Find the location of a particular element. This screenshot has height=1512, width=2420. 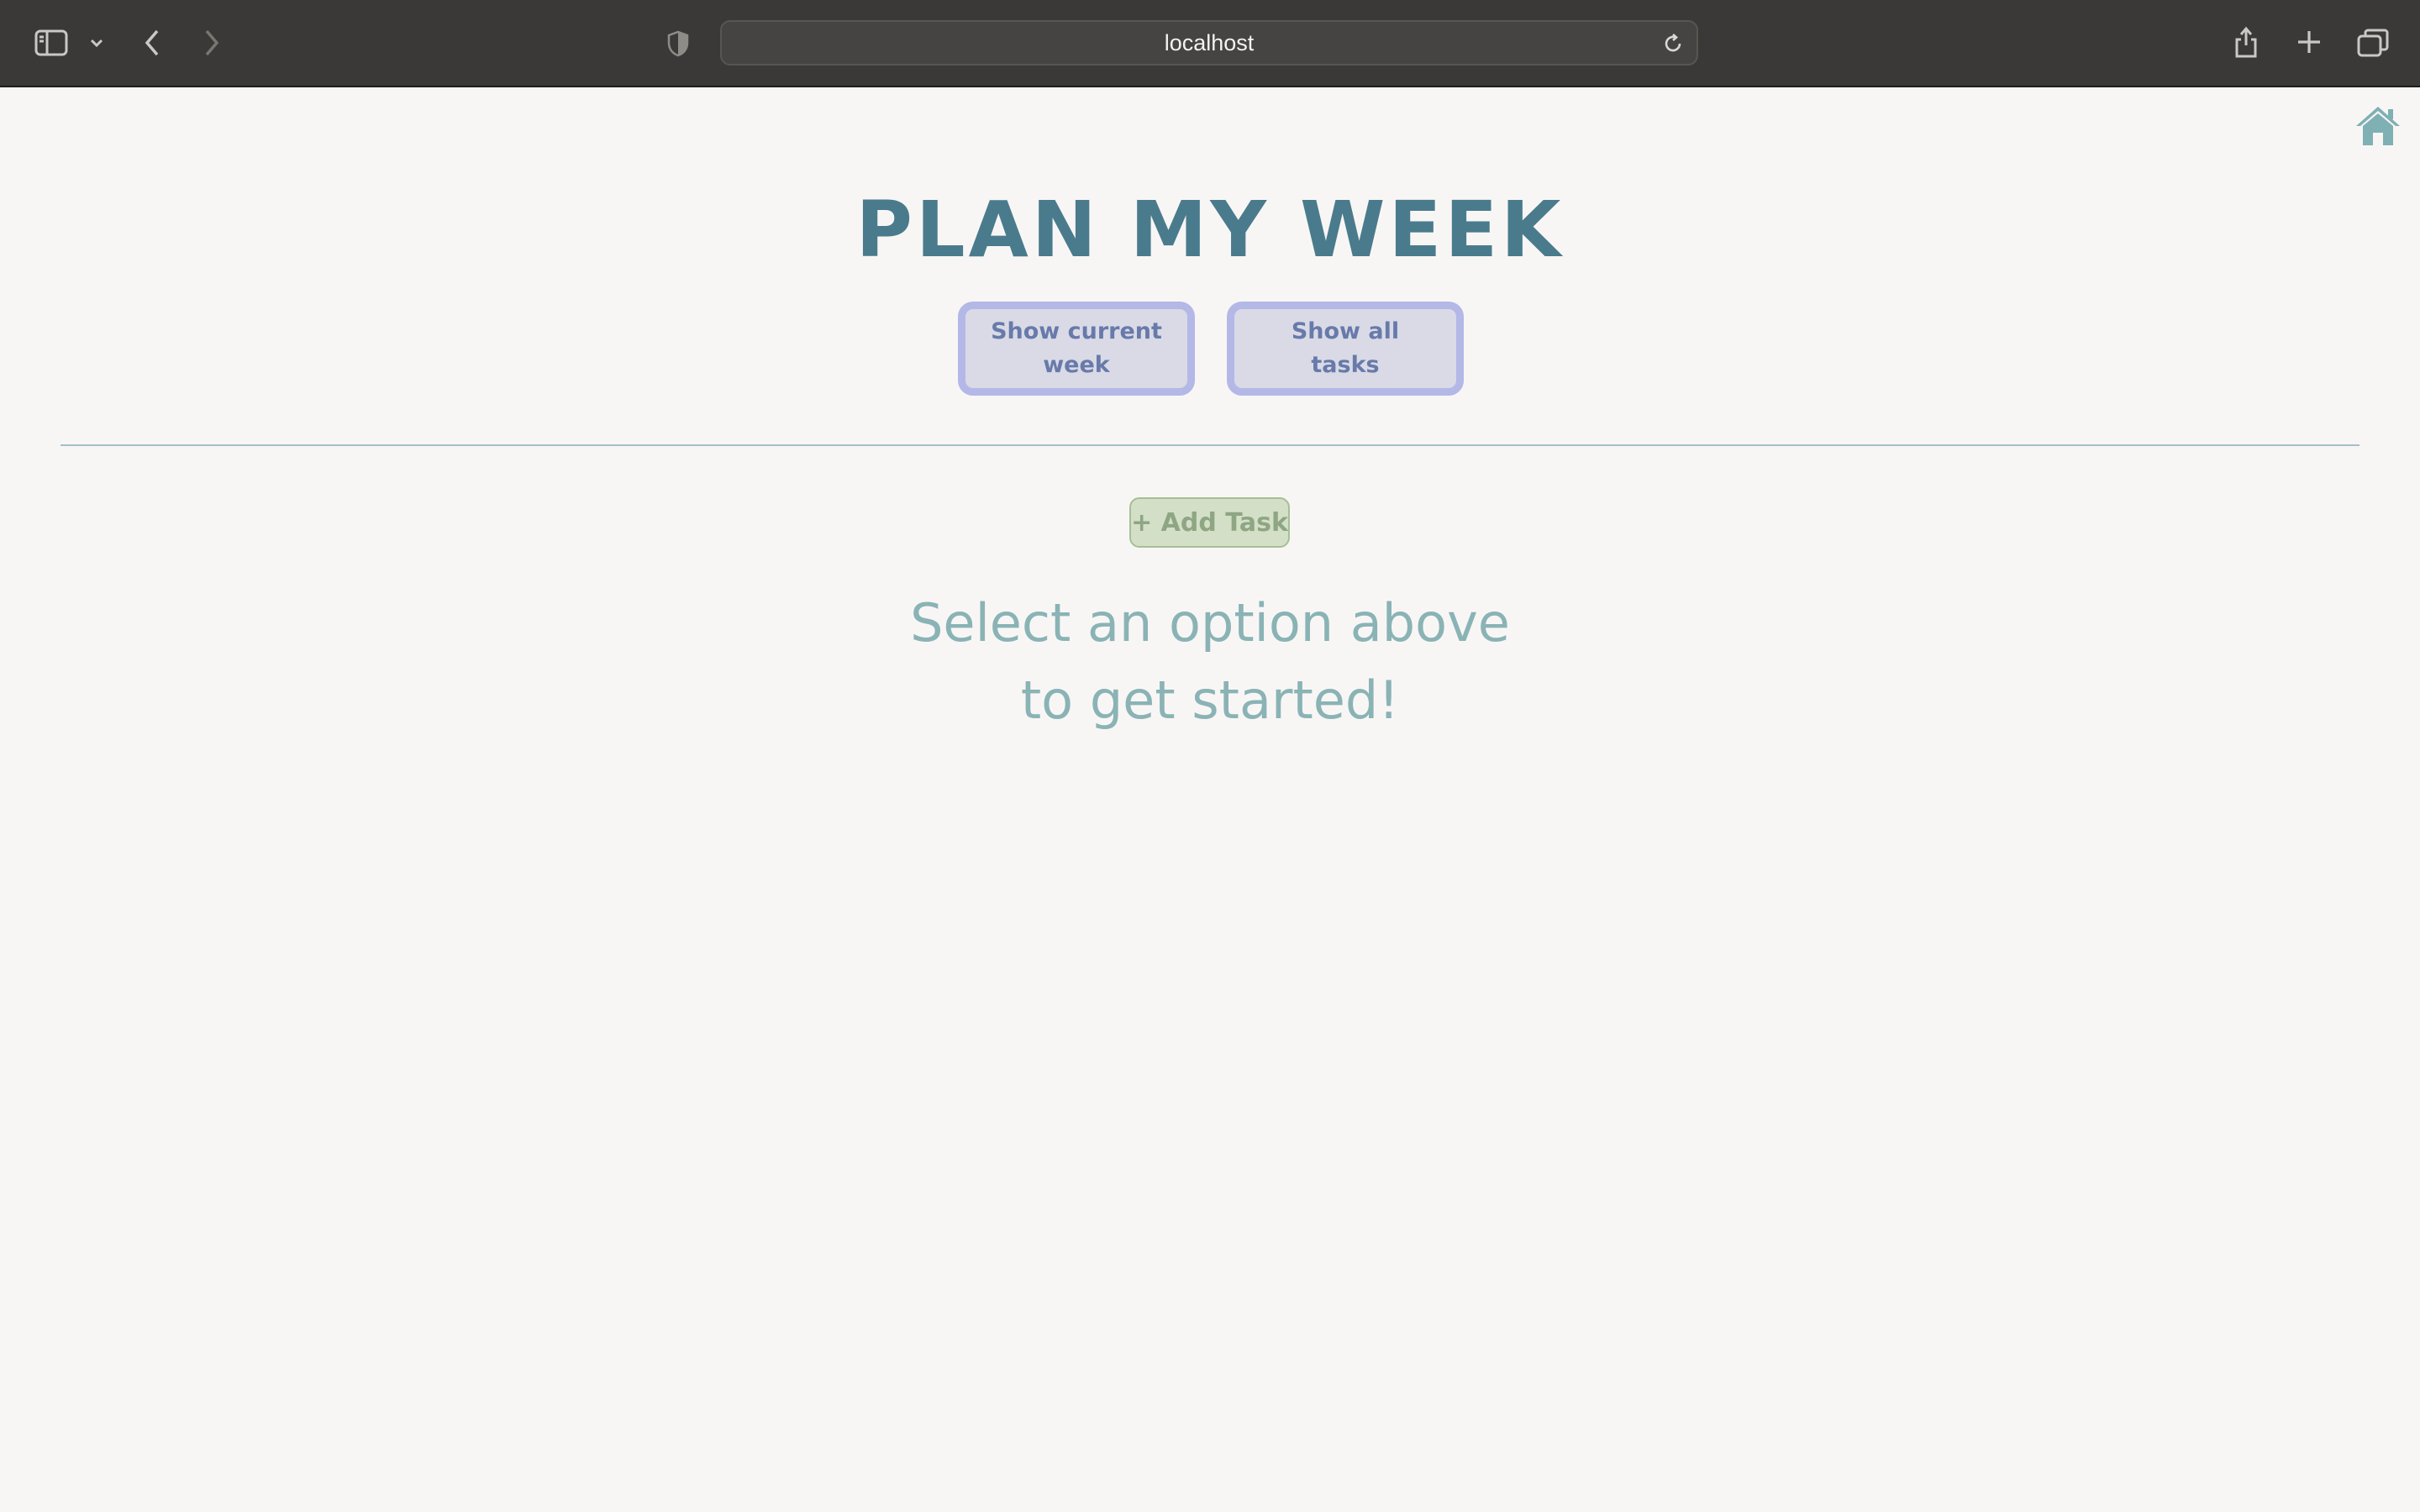

address-bar: localhost is located at coordinates (1209, 43).